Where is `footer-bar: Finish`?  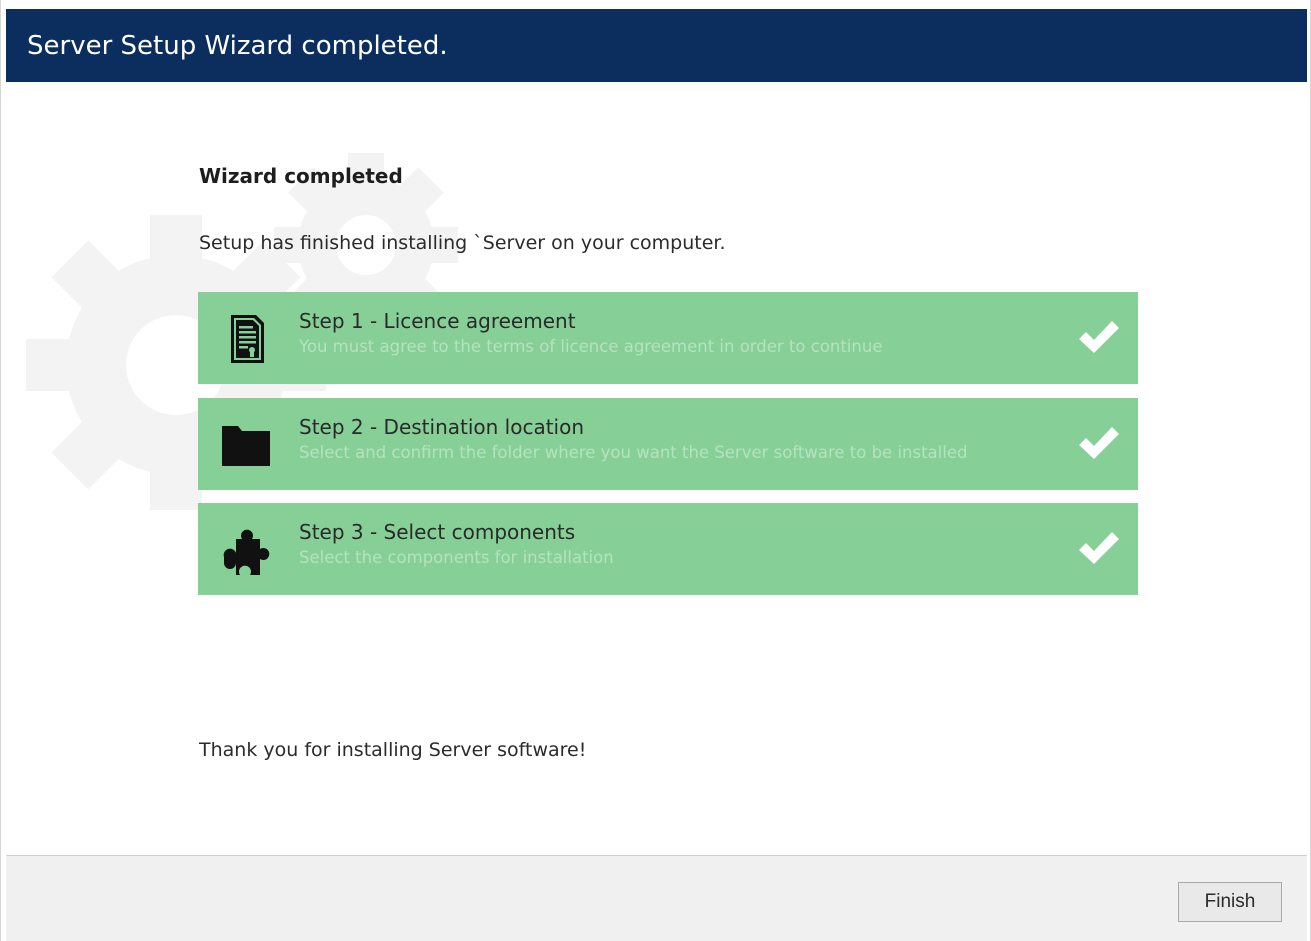
footer-bar: Finish is located at coordinates (656, 898).